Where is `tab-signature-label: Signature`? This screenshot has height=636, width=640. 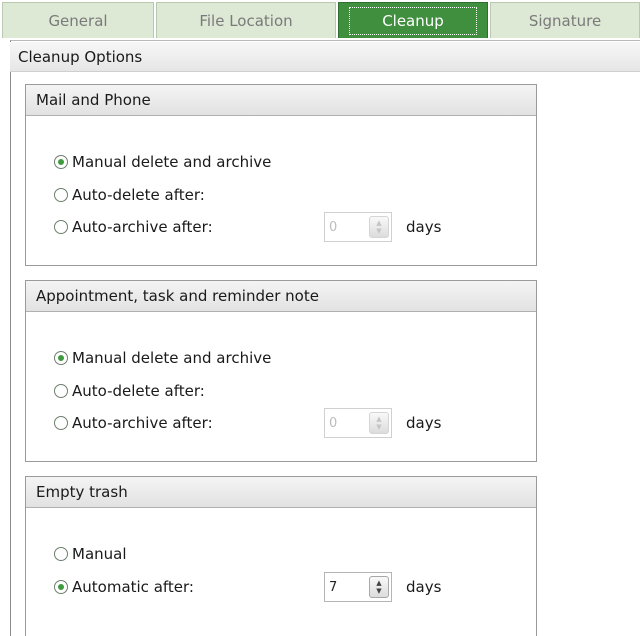
tab-signature-label: Signature is located at coordinates (565, 20).